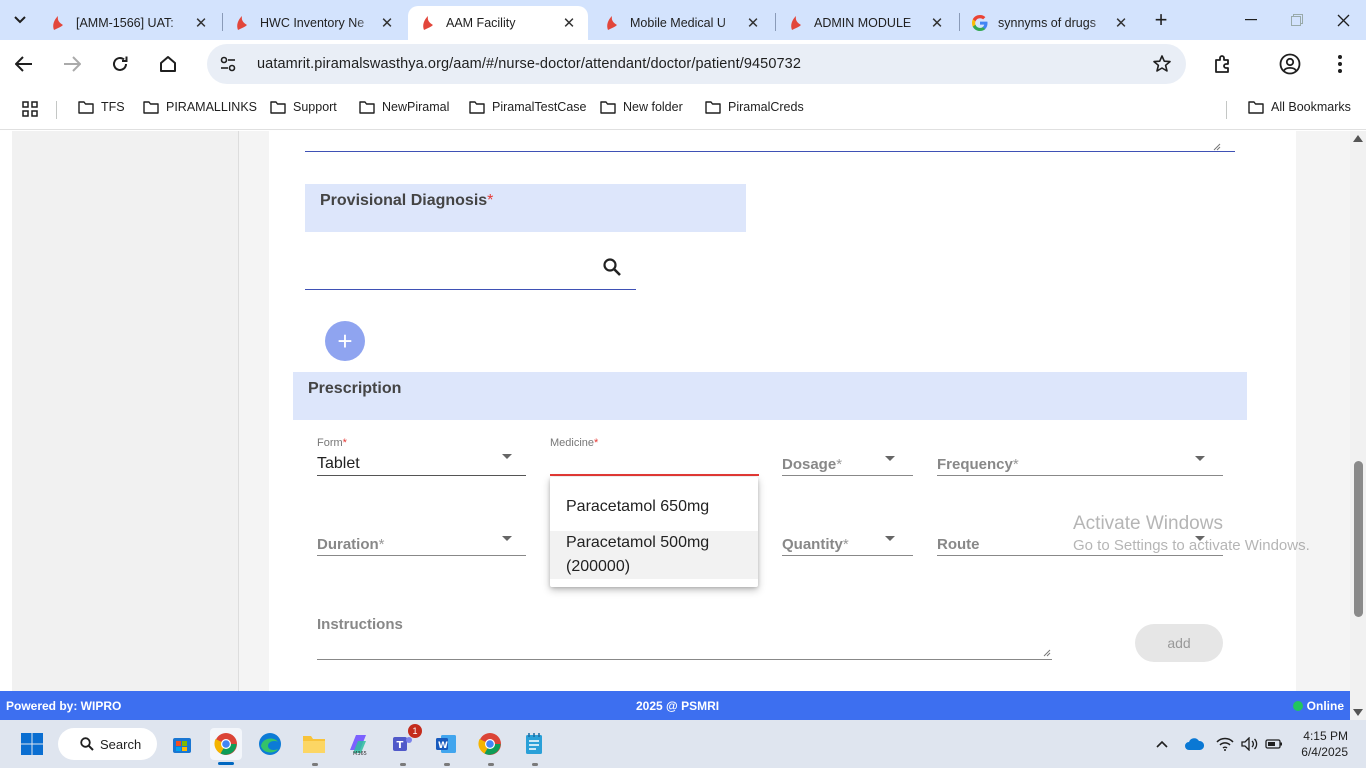 The height and width of the screenshot is (768, 1366). What do you see at coordinates (1080, 458) in the screenshot?
I see `frequency-select: Frequency*` at bounding box center [1080, 458].